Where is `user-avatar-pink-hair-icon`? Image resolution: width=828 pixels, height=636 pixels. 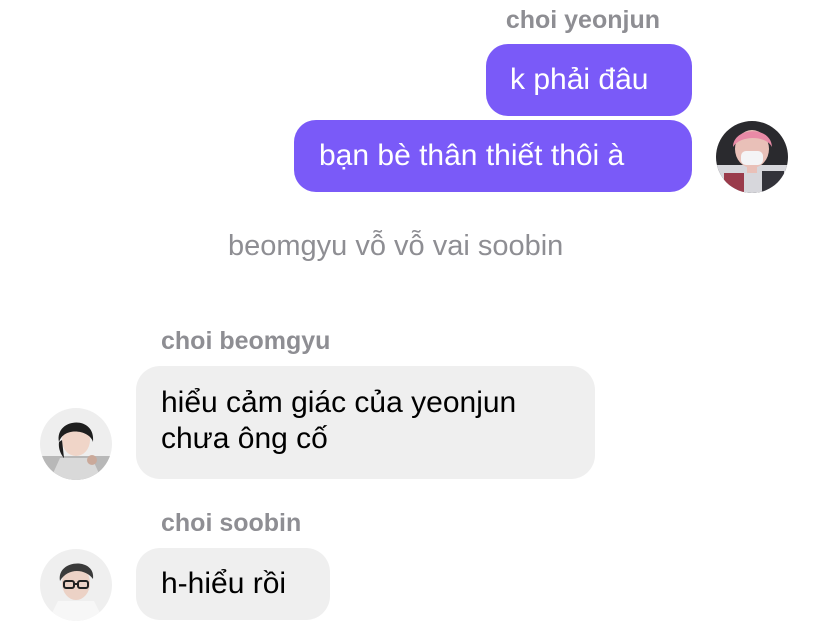 user-avatar-pink-hair-icon is located at coordinates (752, 157).